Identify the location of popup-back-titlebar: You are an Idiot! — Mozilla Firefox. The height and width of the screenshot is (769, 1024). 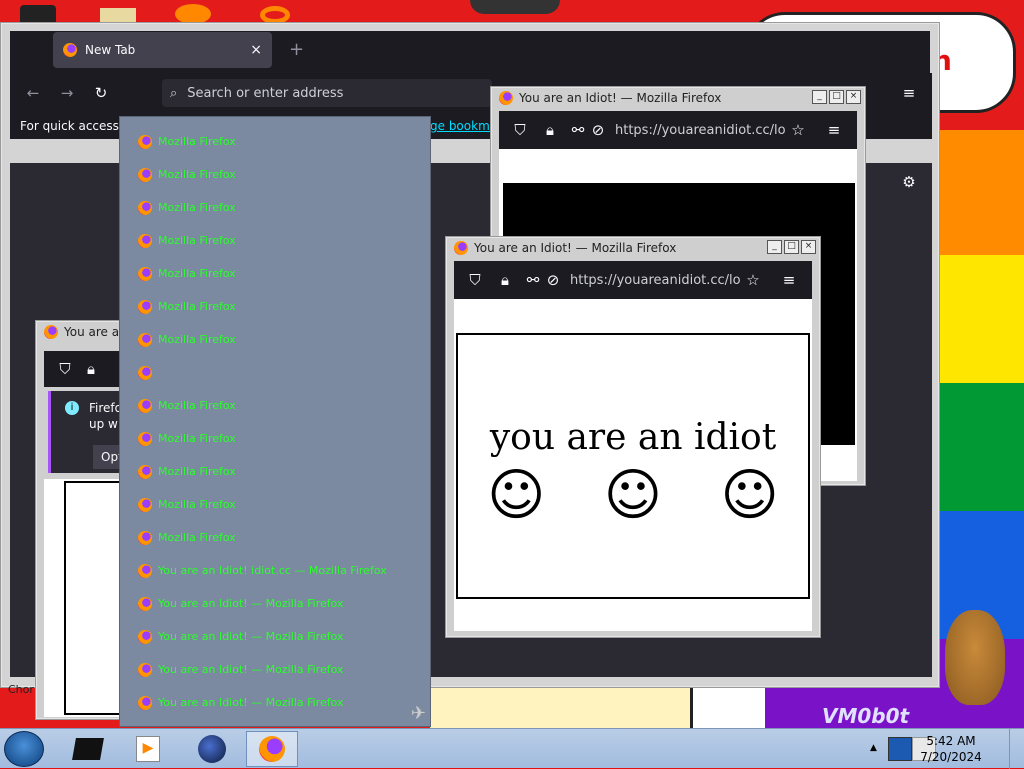
(678, 98).